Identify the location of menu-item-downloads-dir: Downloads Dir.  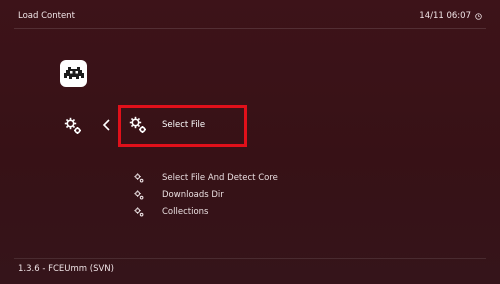
(206, 194).